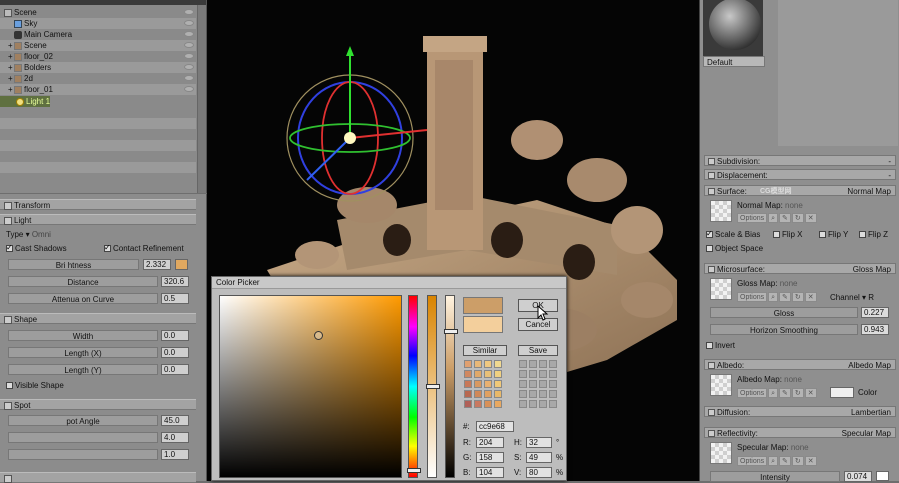 This screenshot has width=899, height=483. Describe the element at coordinates (201, 99) in the screenshot. I see `outliner-scrollbar` at that location.